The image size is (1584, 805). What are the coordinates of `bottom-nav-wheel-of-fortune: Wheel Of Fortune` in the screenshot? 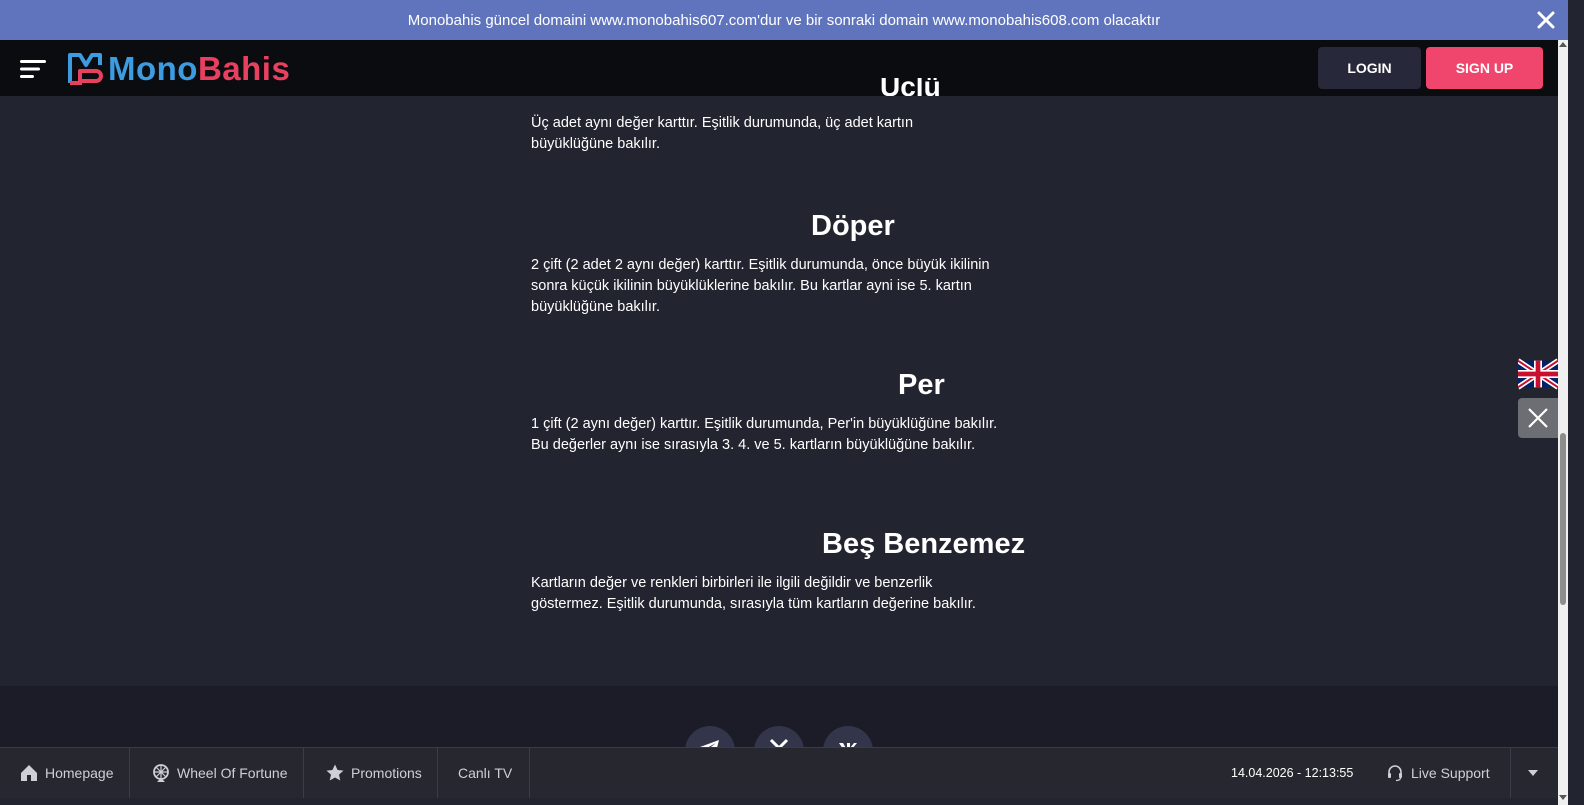 It's located at (217, 773).